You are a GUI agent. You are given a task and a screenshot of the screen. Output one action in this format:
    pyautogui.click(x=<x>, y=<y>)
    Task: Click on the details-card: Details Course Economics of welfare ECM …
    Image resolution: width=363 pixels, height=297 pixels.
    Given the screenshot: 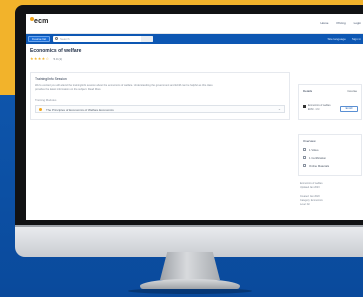 What is the action you would take?
    pyautogui.click(x=330, y=102)
    